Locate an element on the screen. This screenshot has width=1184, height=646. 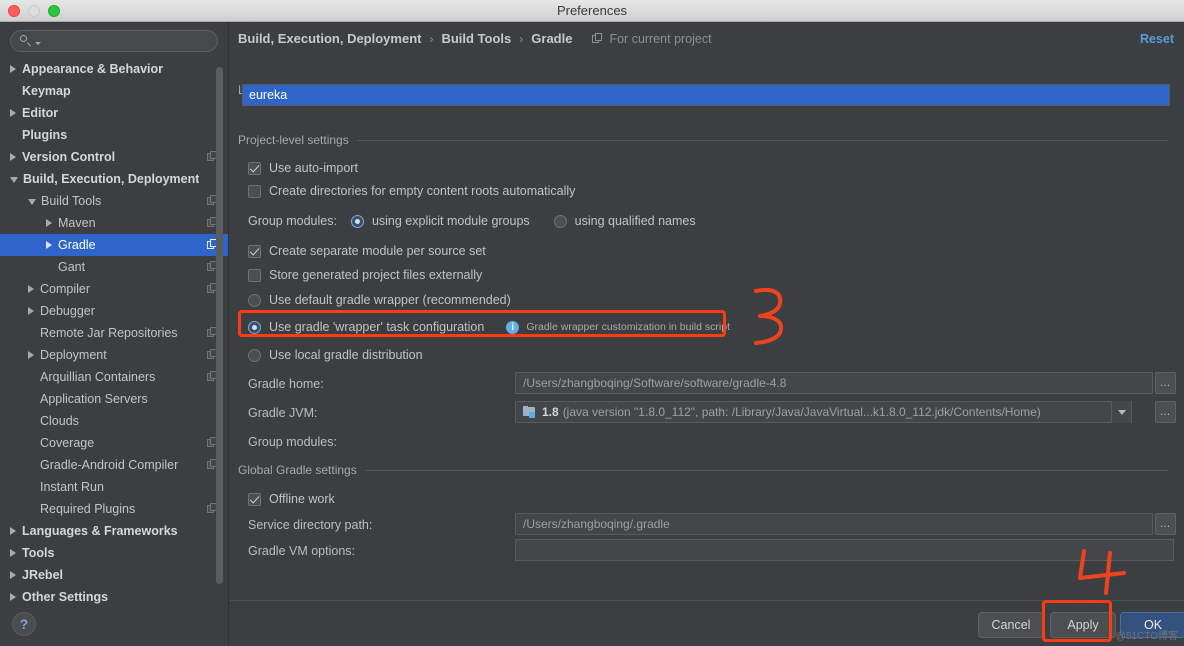
sidebar-item-label: Required Plugins is located at coordinates (88, 509).